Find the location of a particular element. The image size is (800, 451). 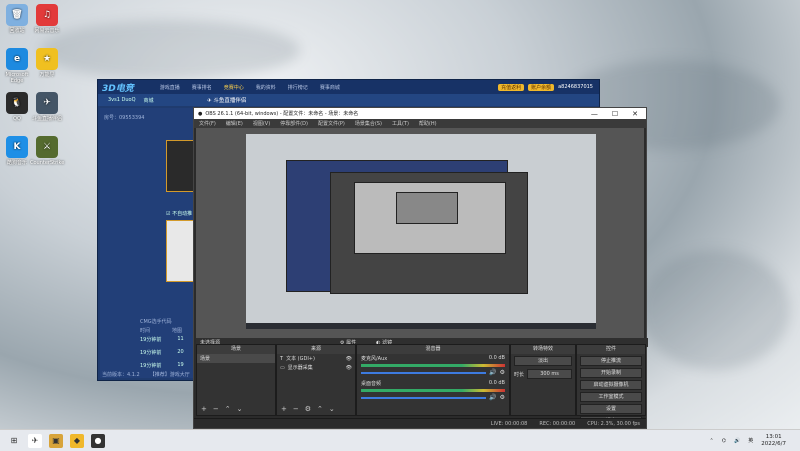

wallpaper-texture is located at coordinates (170, 50).